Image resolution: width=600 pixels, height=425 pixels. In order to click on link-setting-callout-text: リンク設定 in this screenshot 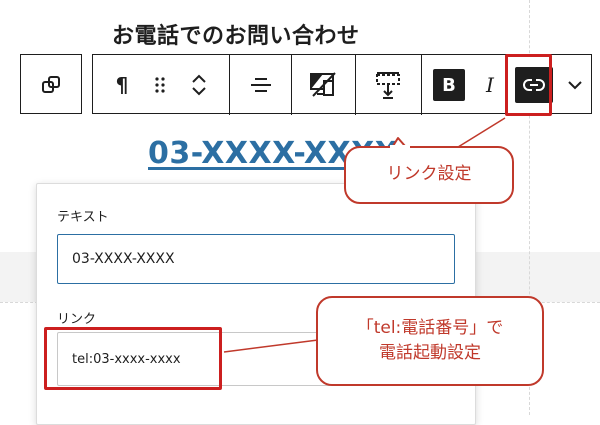, I will do `click(429, 174)`.